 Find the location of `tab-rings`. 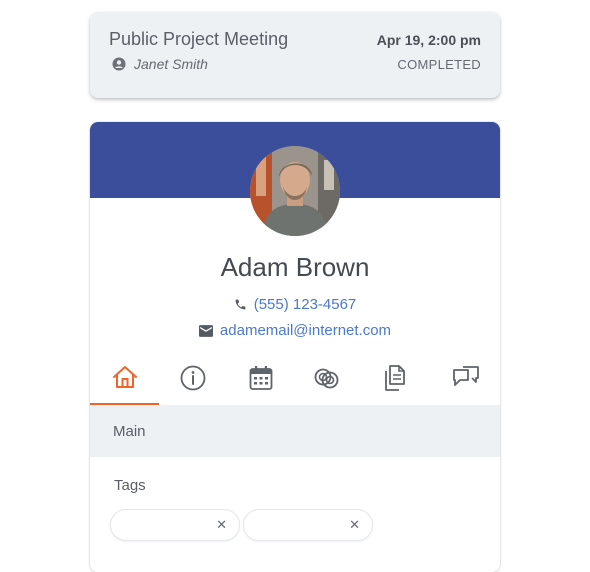

tab-rings is located at coordinates (326, 378).